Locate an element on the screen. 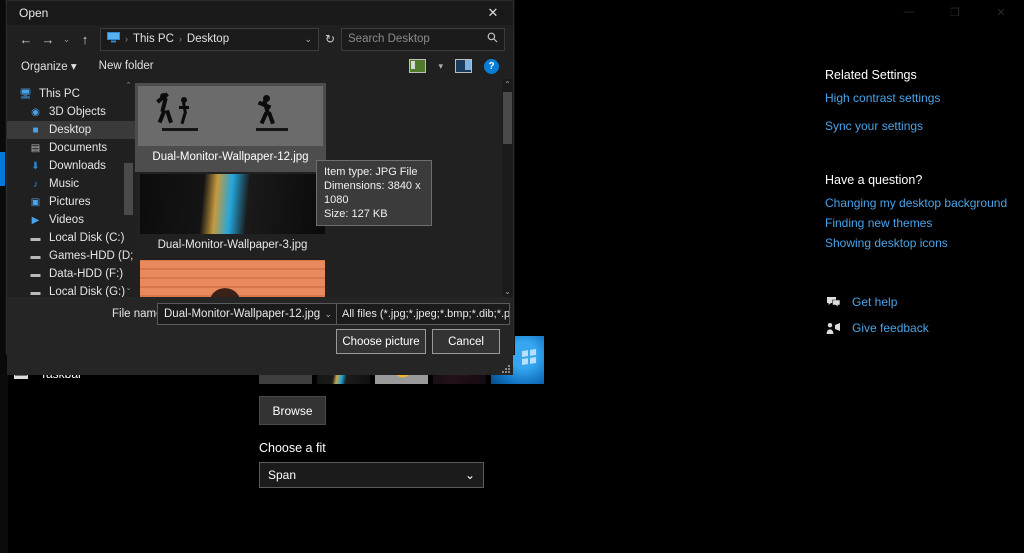 Image resolution: width=1024 pixels, height=553 pixels. chevron-down-icon: ▾ is located at coordinates (440, 66).